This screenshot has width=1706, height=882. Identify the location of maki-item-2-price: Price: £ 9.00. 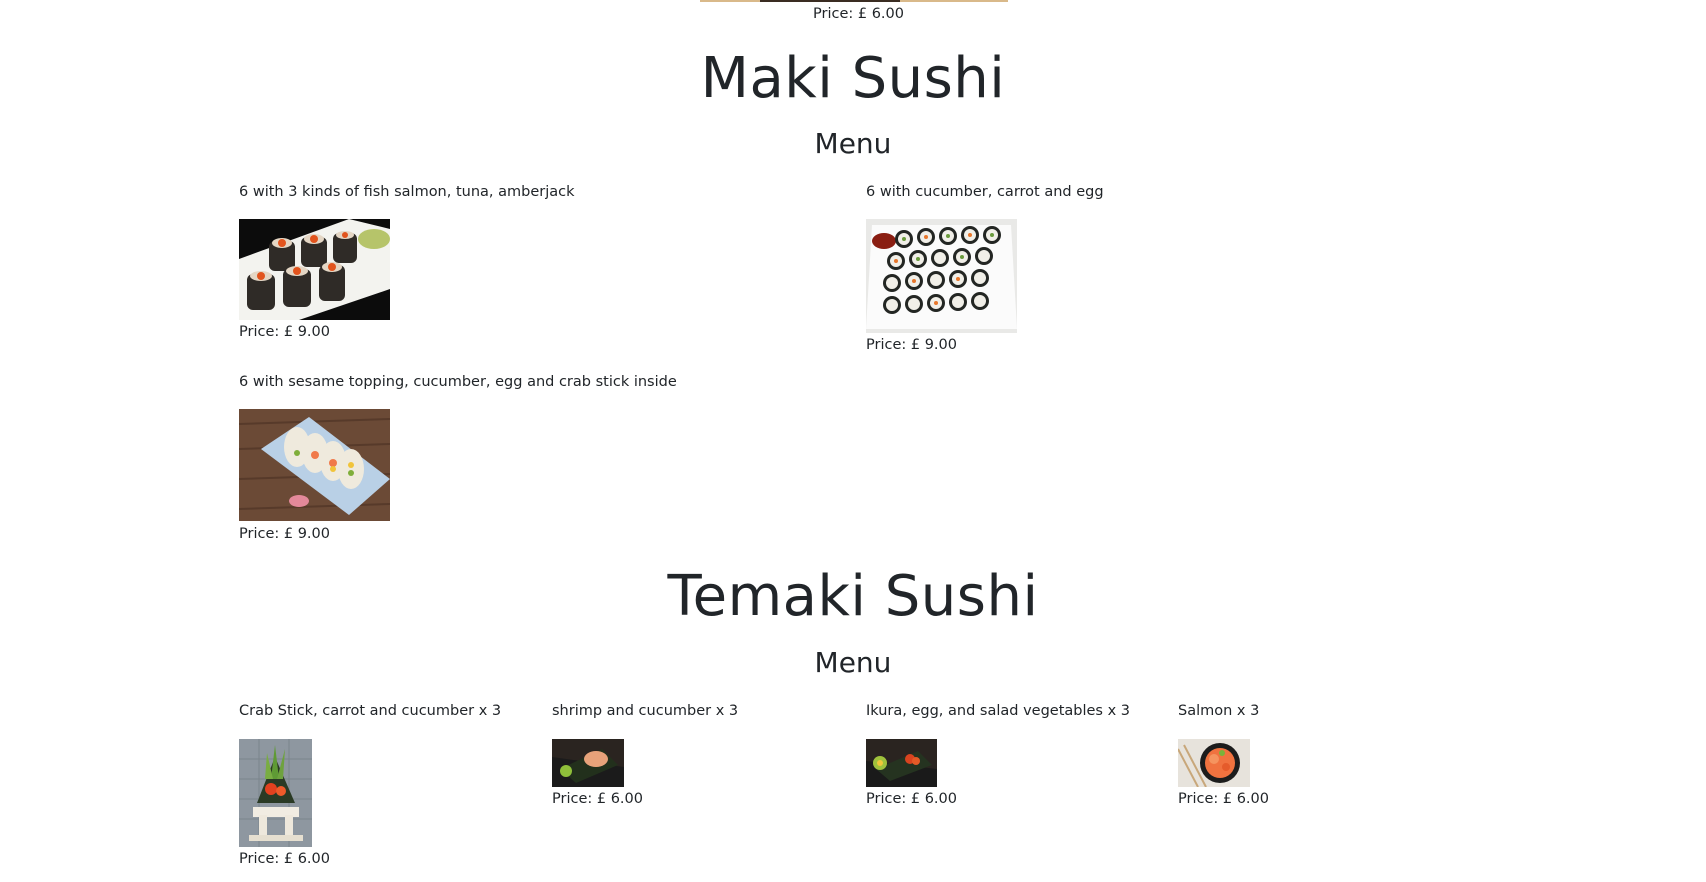
(911, 345).